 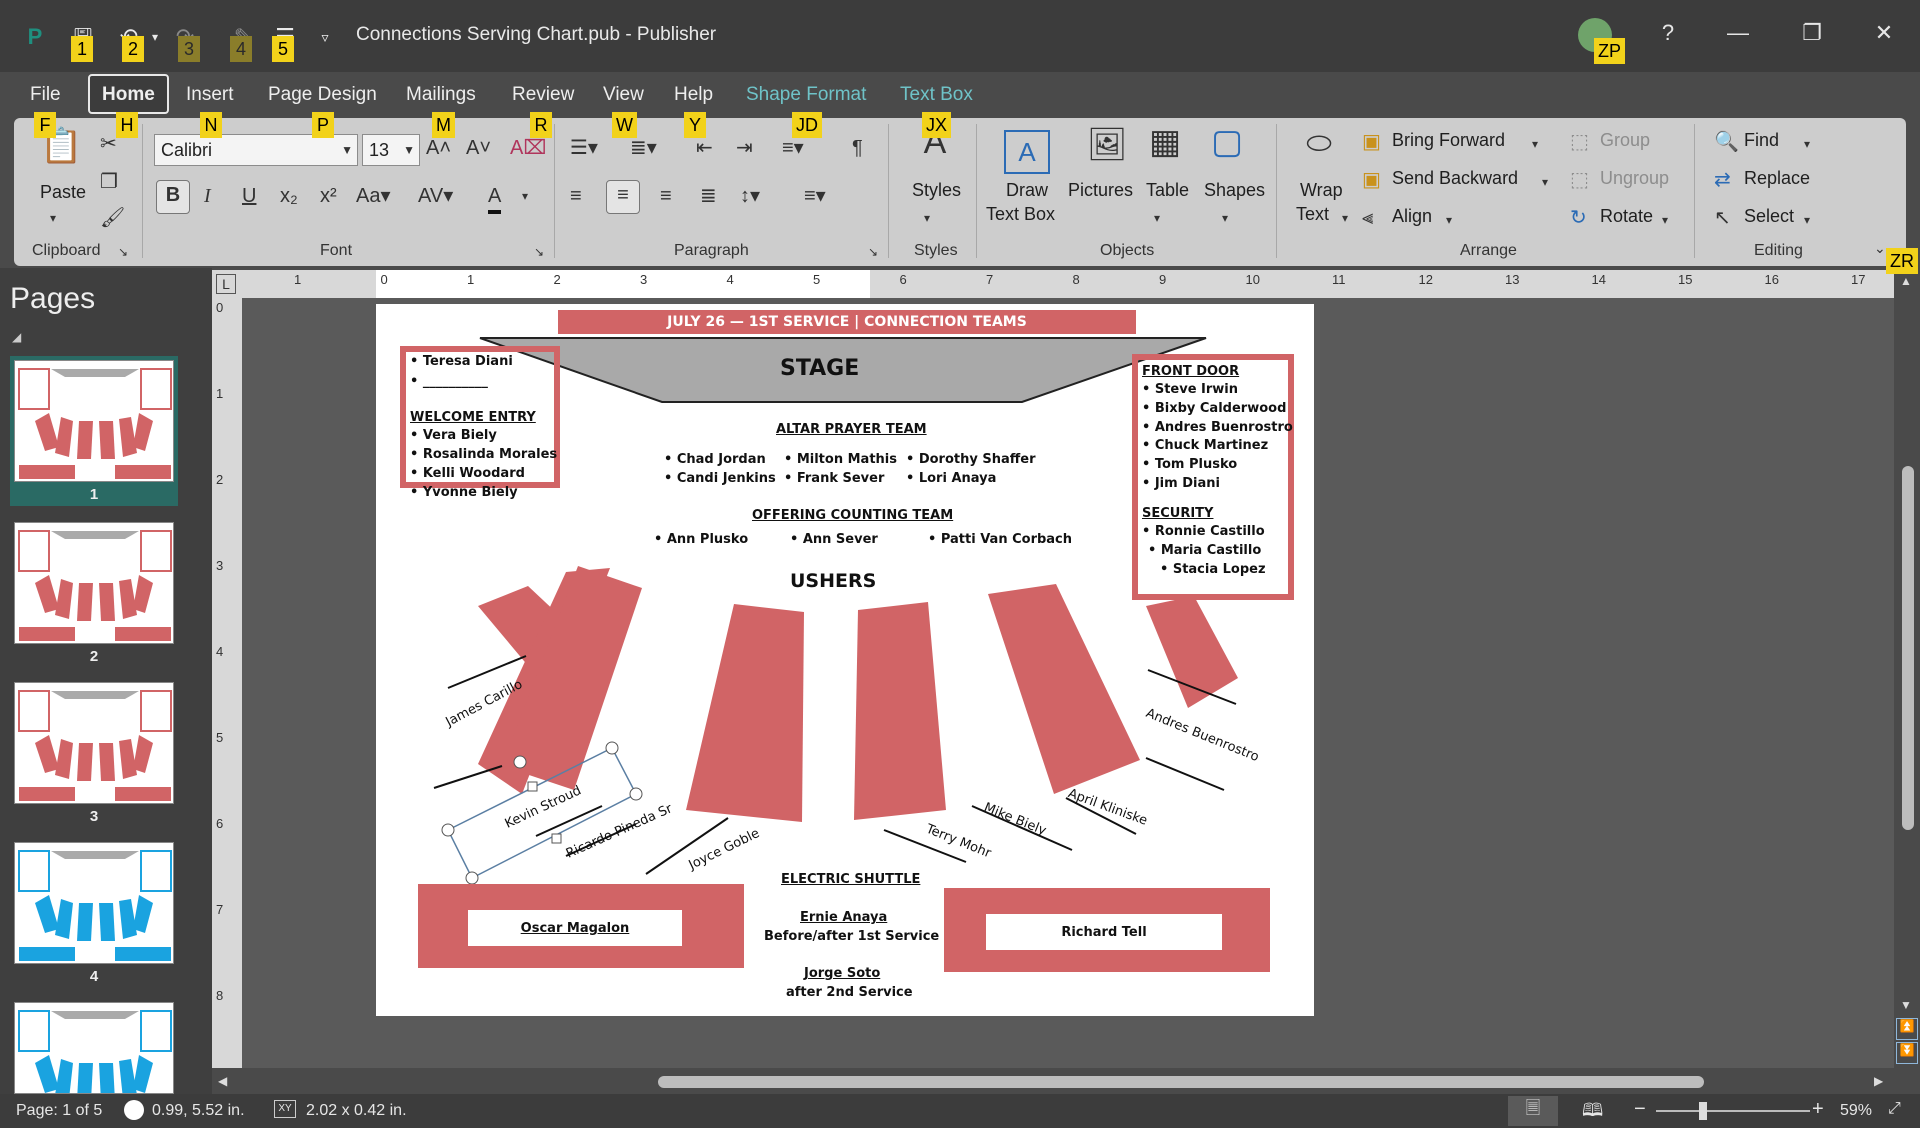 I want to click on wrap-text-icon: ⬭, so click(x=1319, y=144).